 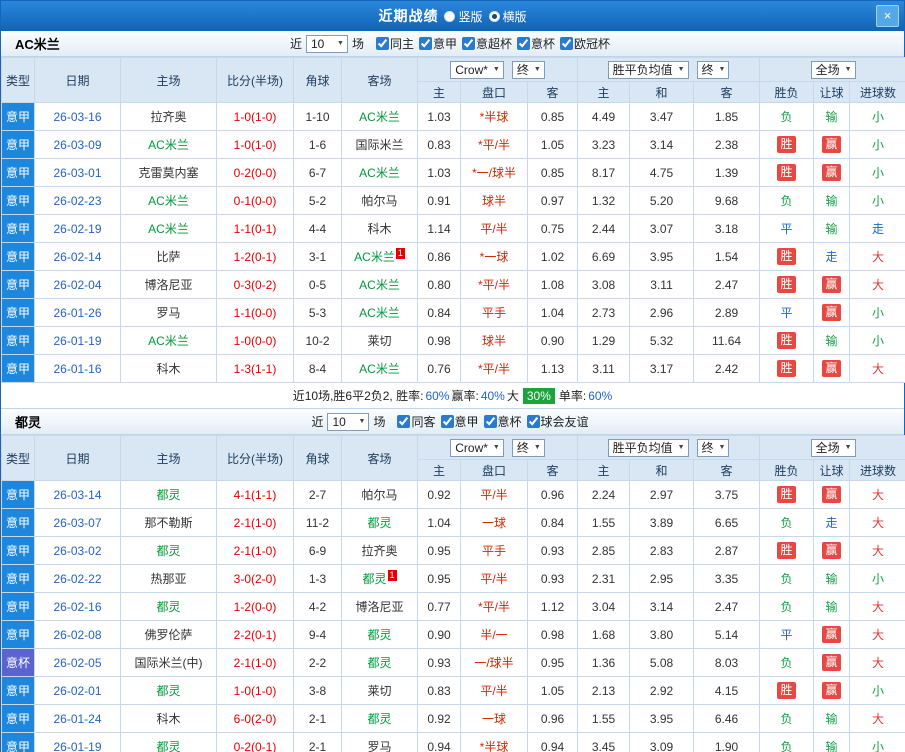 What do you see at coordinates (507, 16) in the screenshot?
I see `layout-radio-horizontal: 横版` at bounding box center [507, 16].